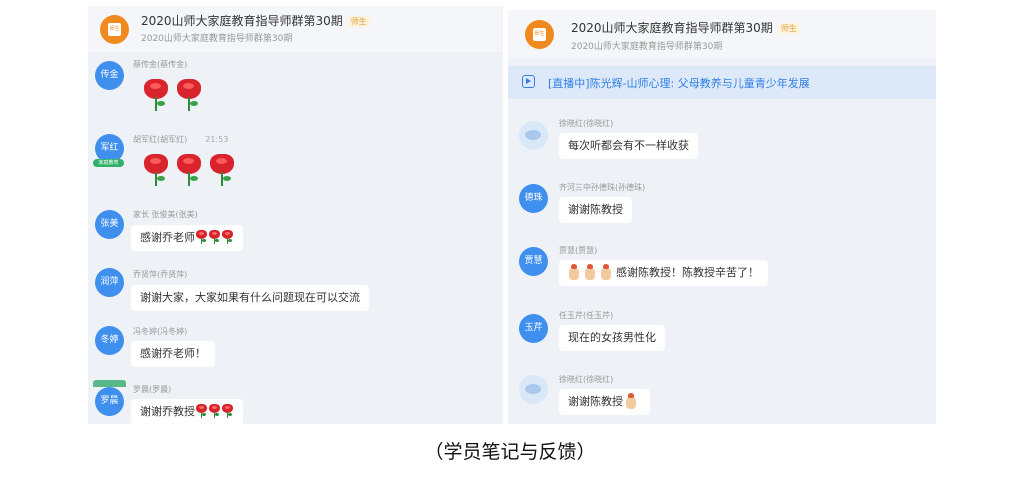  What do you see at coordinates (533, 198) in the screenshot?
I see `avatar: 德珠` at bounding box center [533, 198].